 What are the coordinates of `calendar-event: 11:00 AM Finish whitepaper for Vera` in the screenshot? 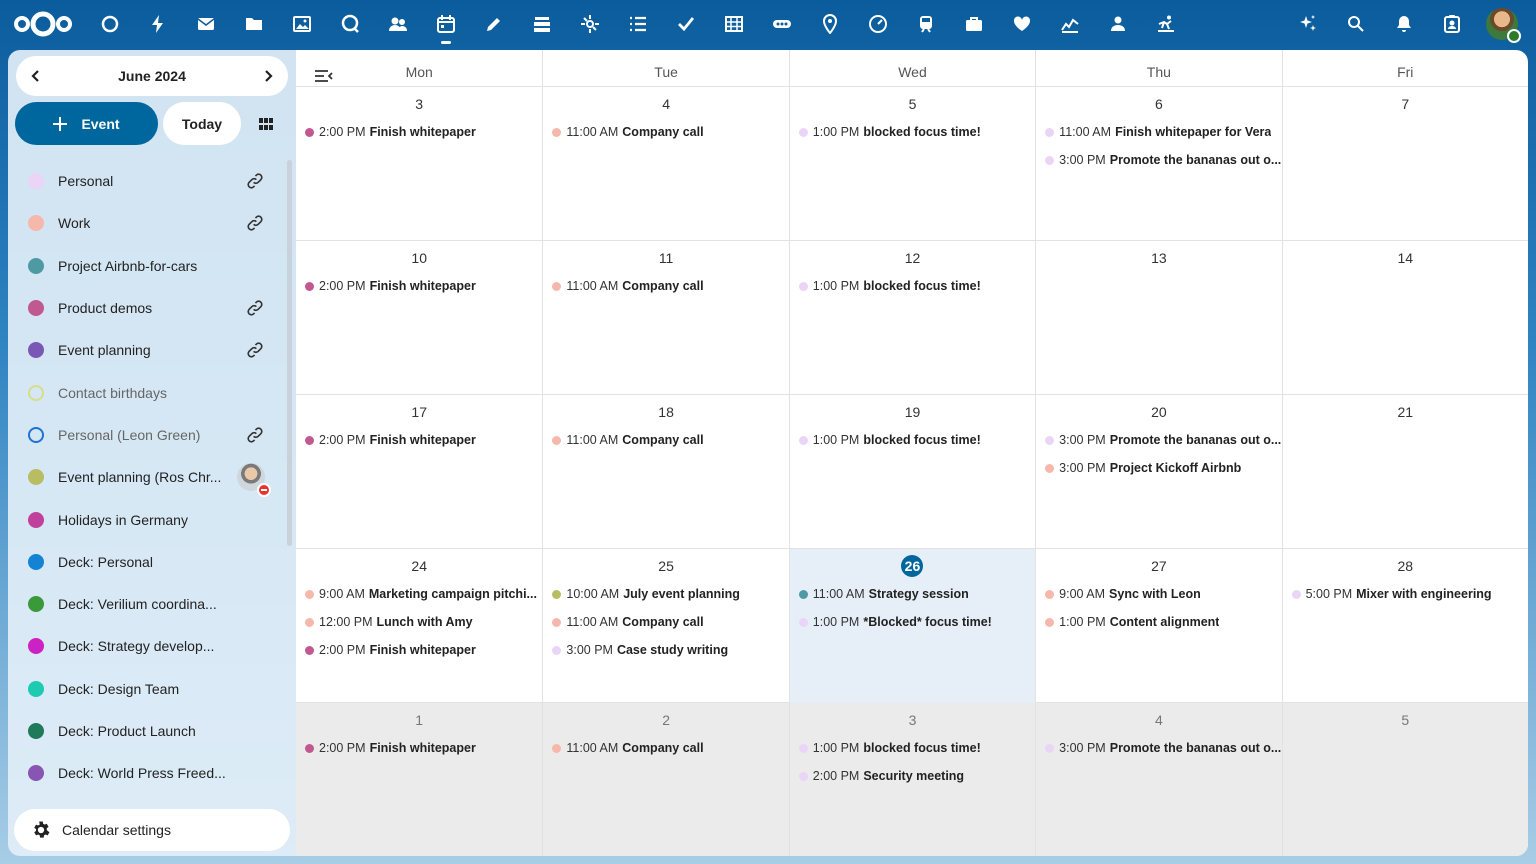 It's located at (1158, 132).